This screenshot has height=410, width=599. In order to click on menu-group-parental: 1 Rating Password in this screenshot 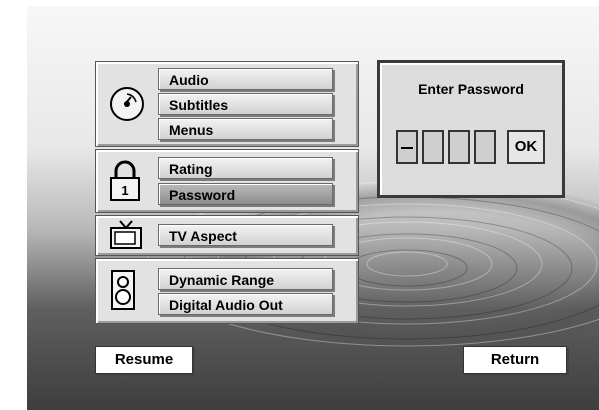, I will do `click(227, 181)`.